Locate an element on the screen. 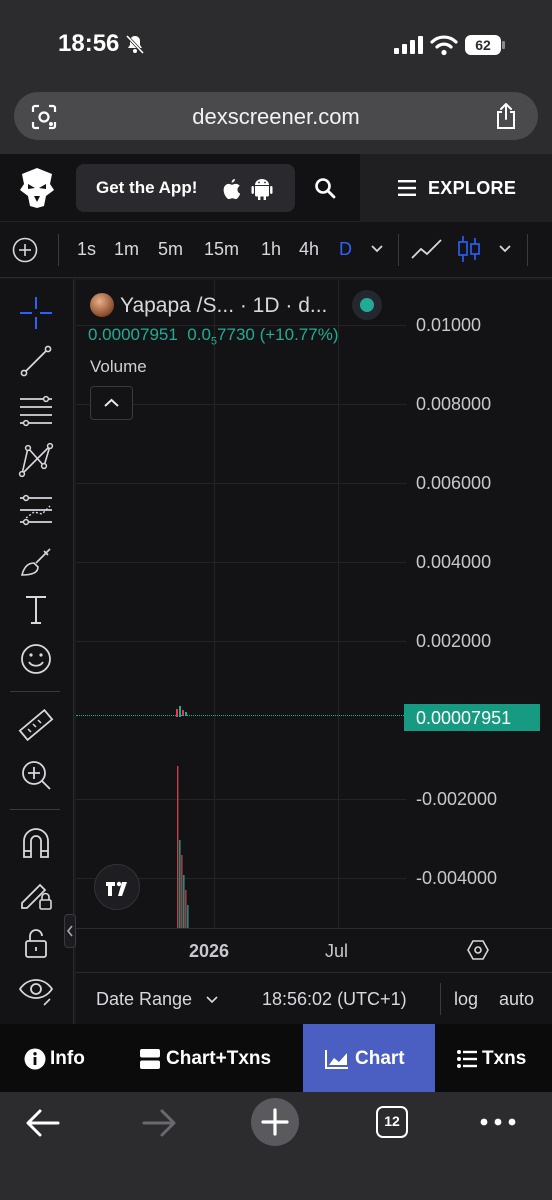  list-icon is located at coordinates (467, 1059).